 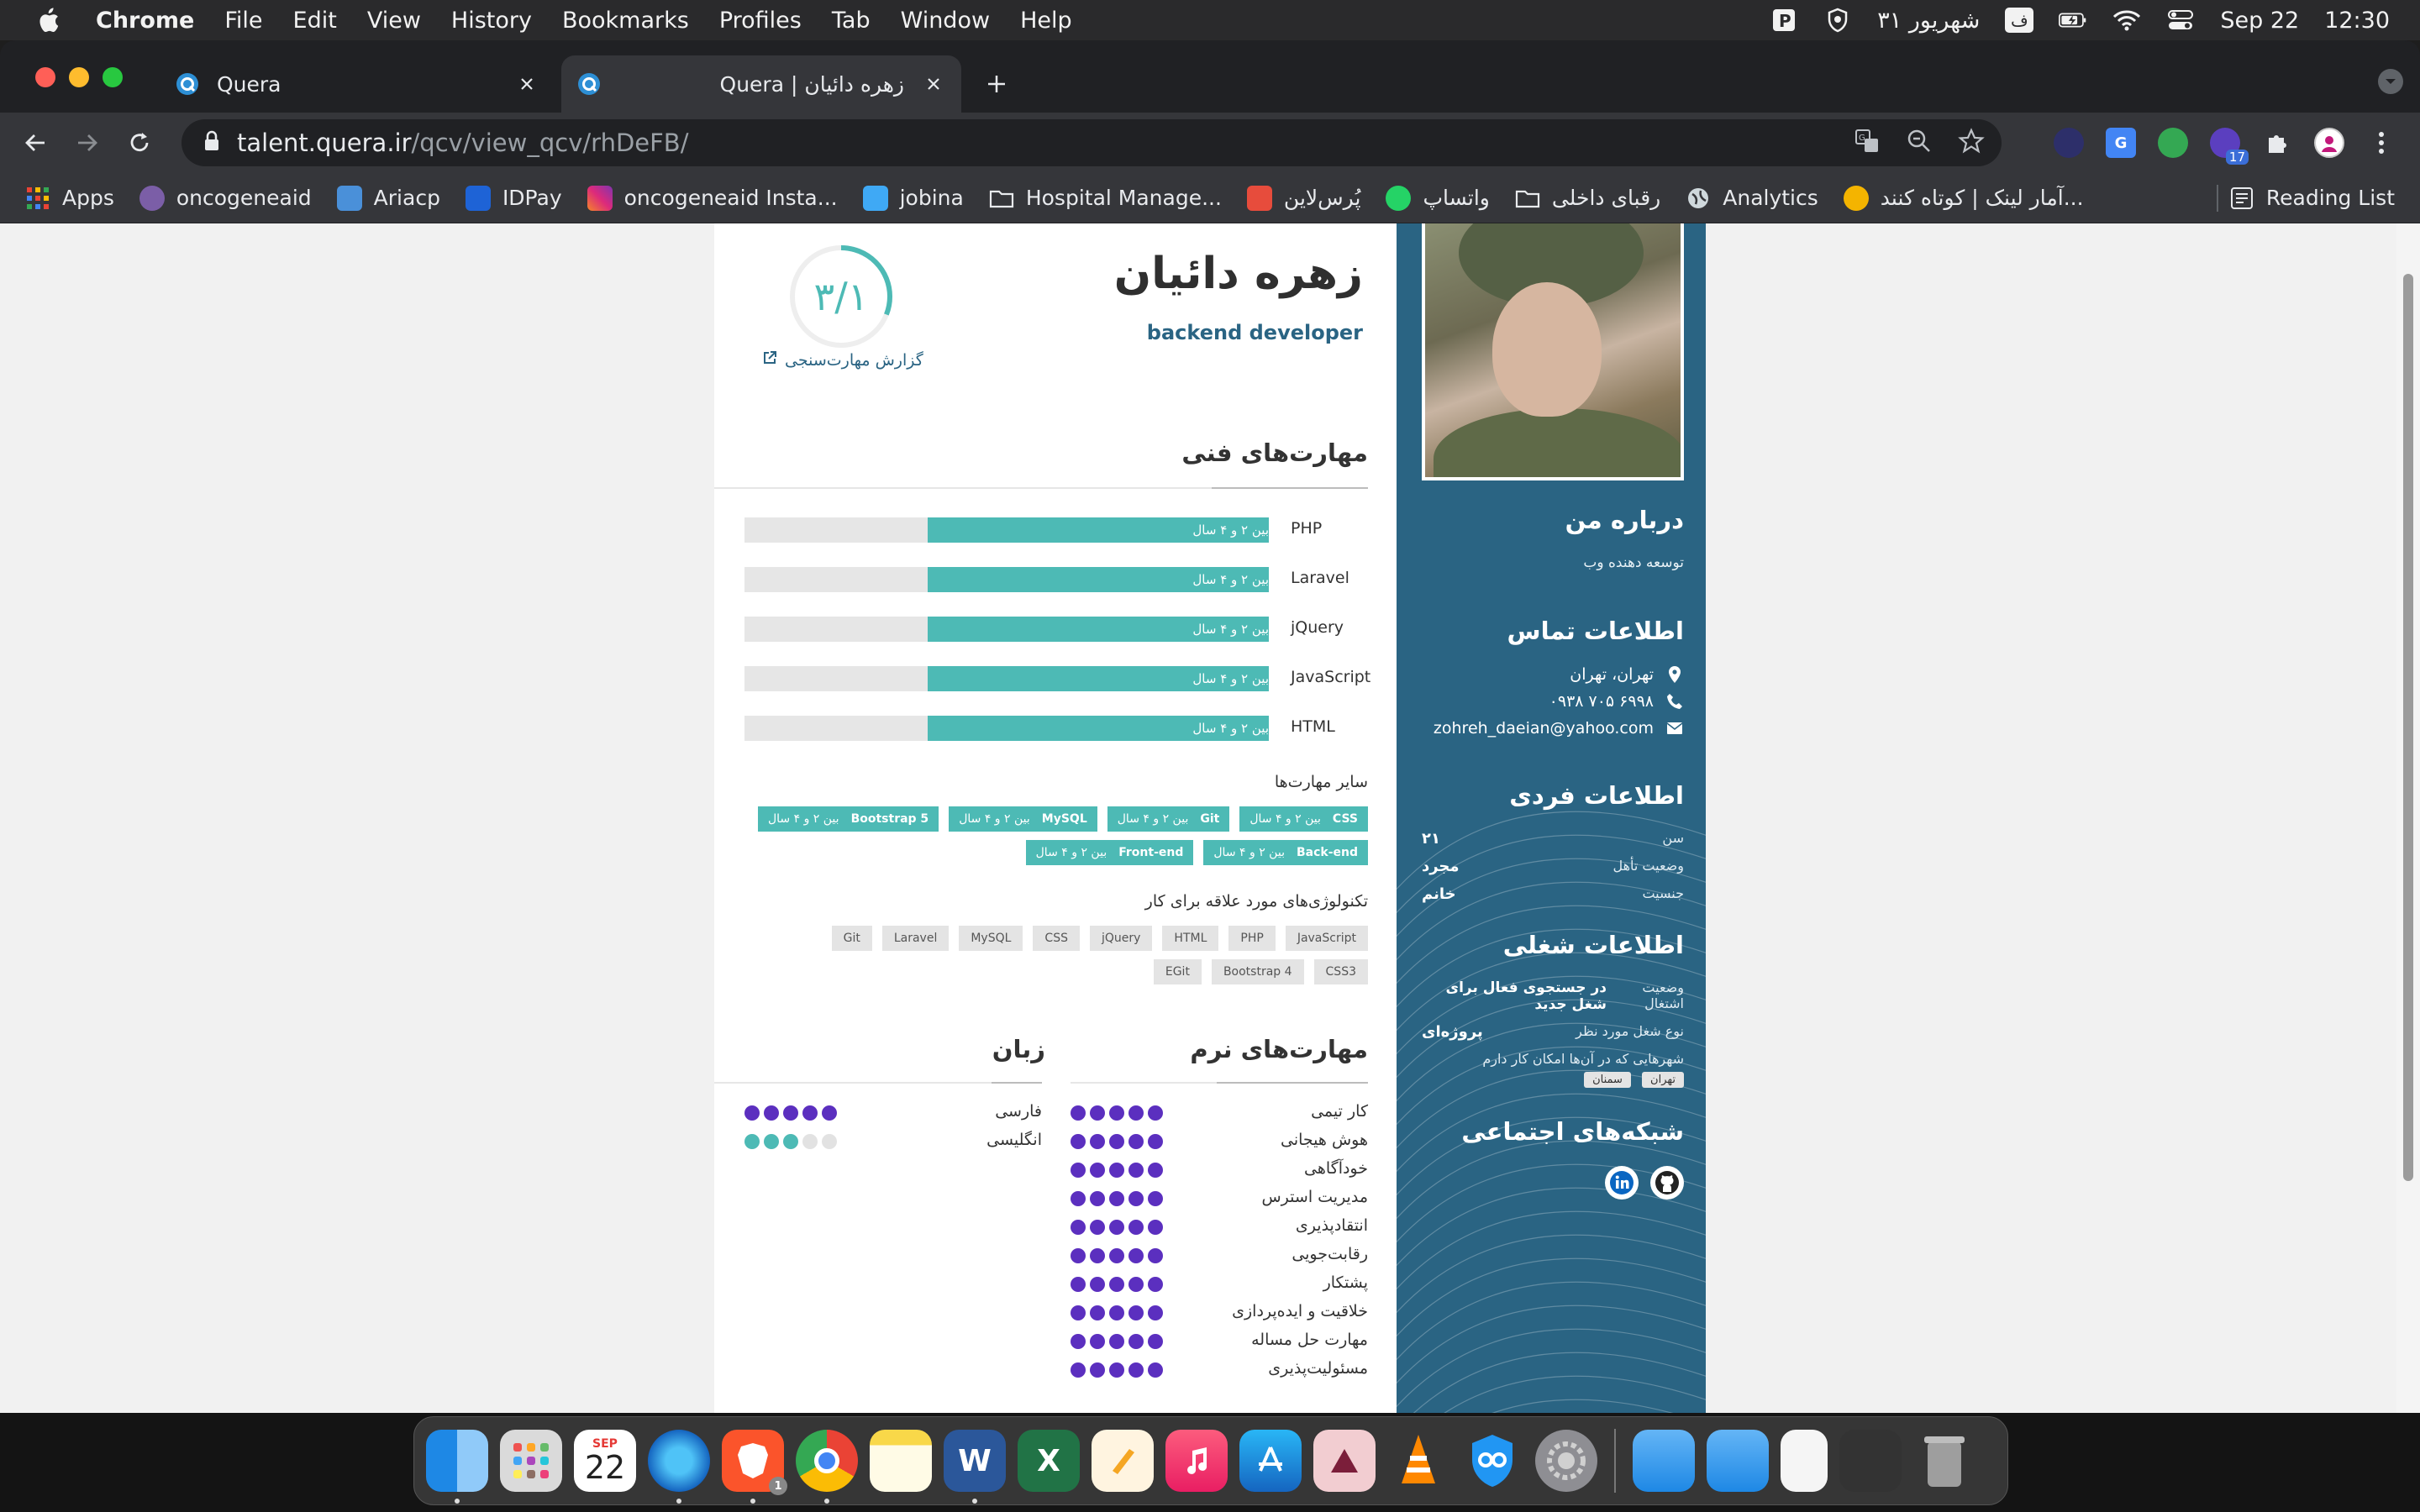 What do you see at coordinates (2390, 81) in the screenshot?
I see `tab-search-button` at bounding box center [2390, 81].